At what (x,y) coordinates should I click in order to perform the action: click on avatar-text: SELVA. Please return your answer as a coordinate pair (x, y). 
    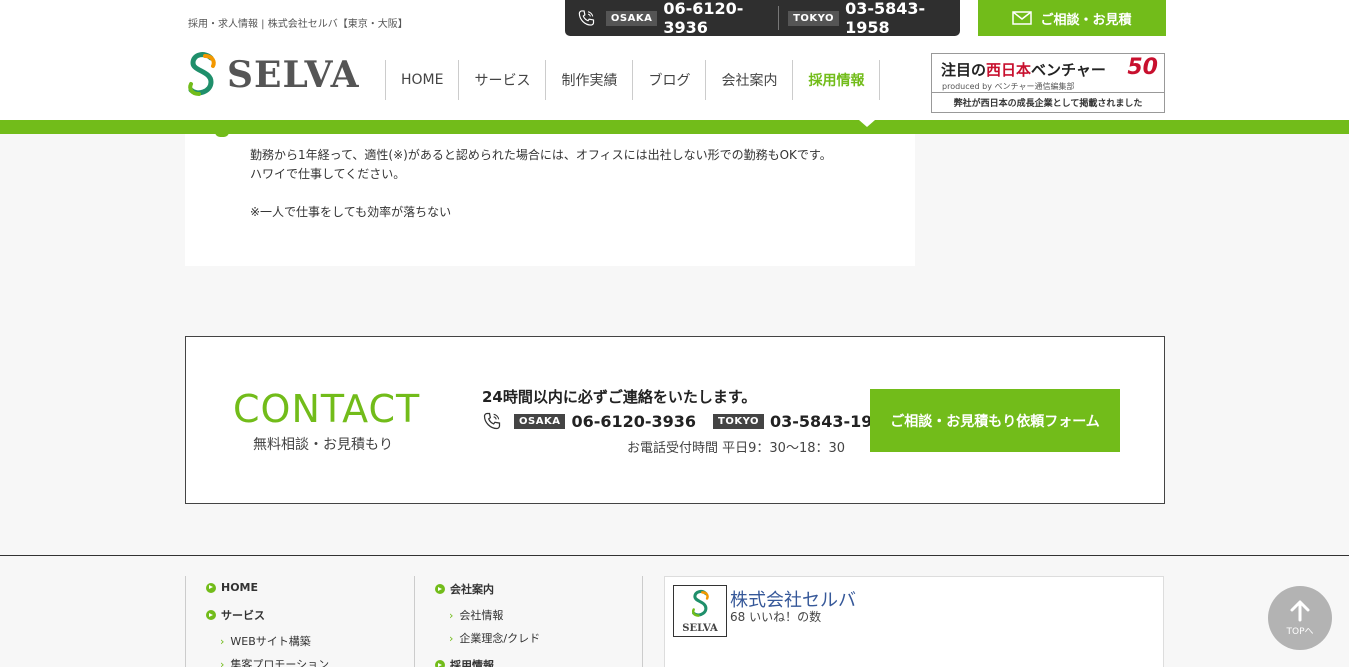
    Looking at the image, I should click on (700, 628).